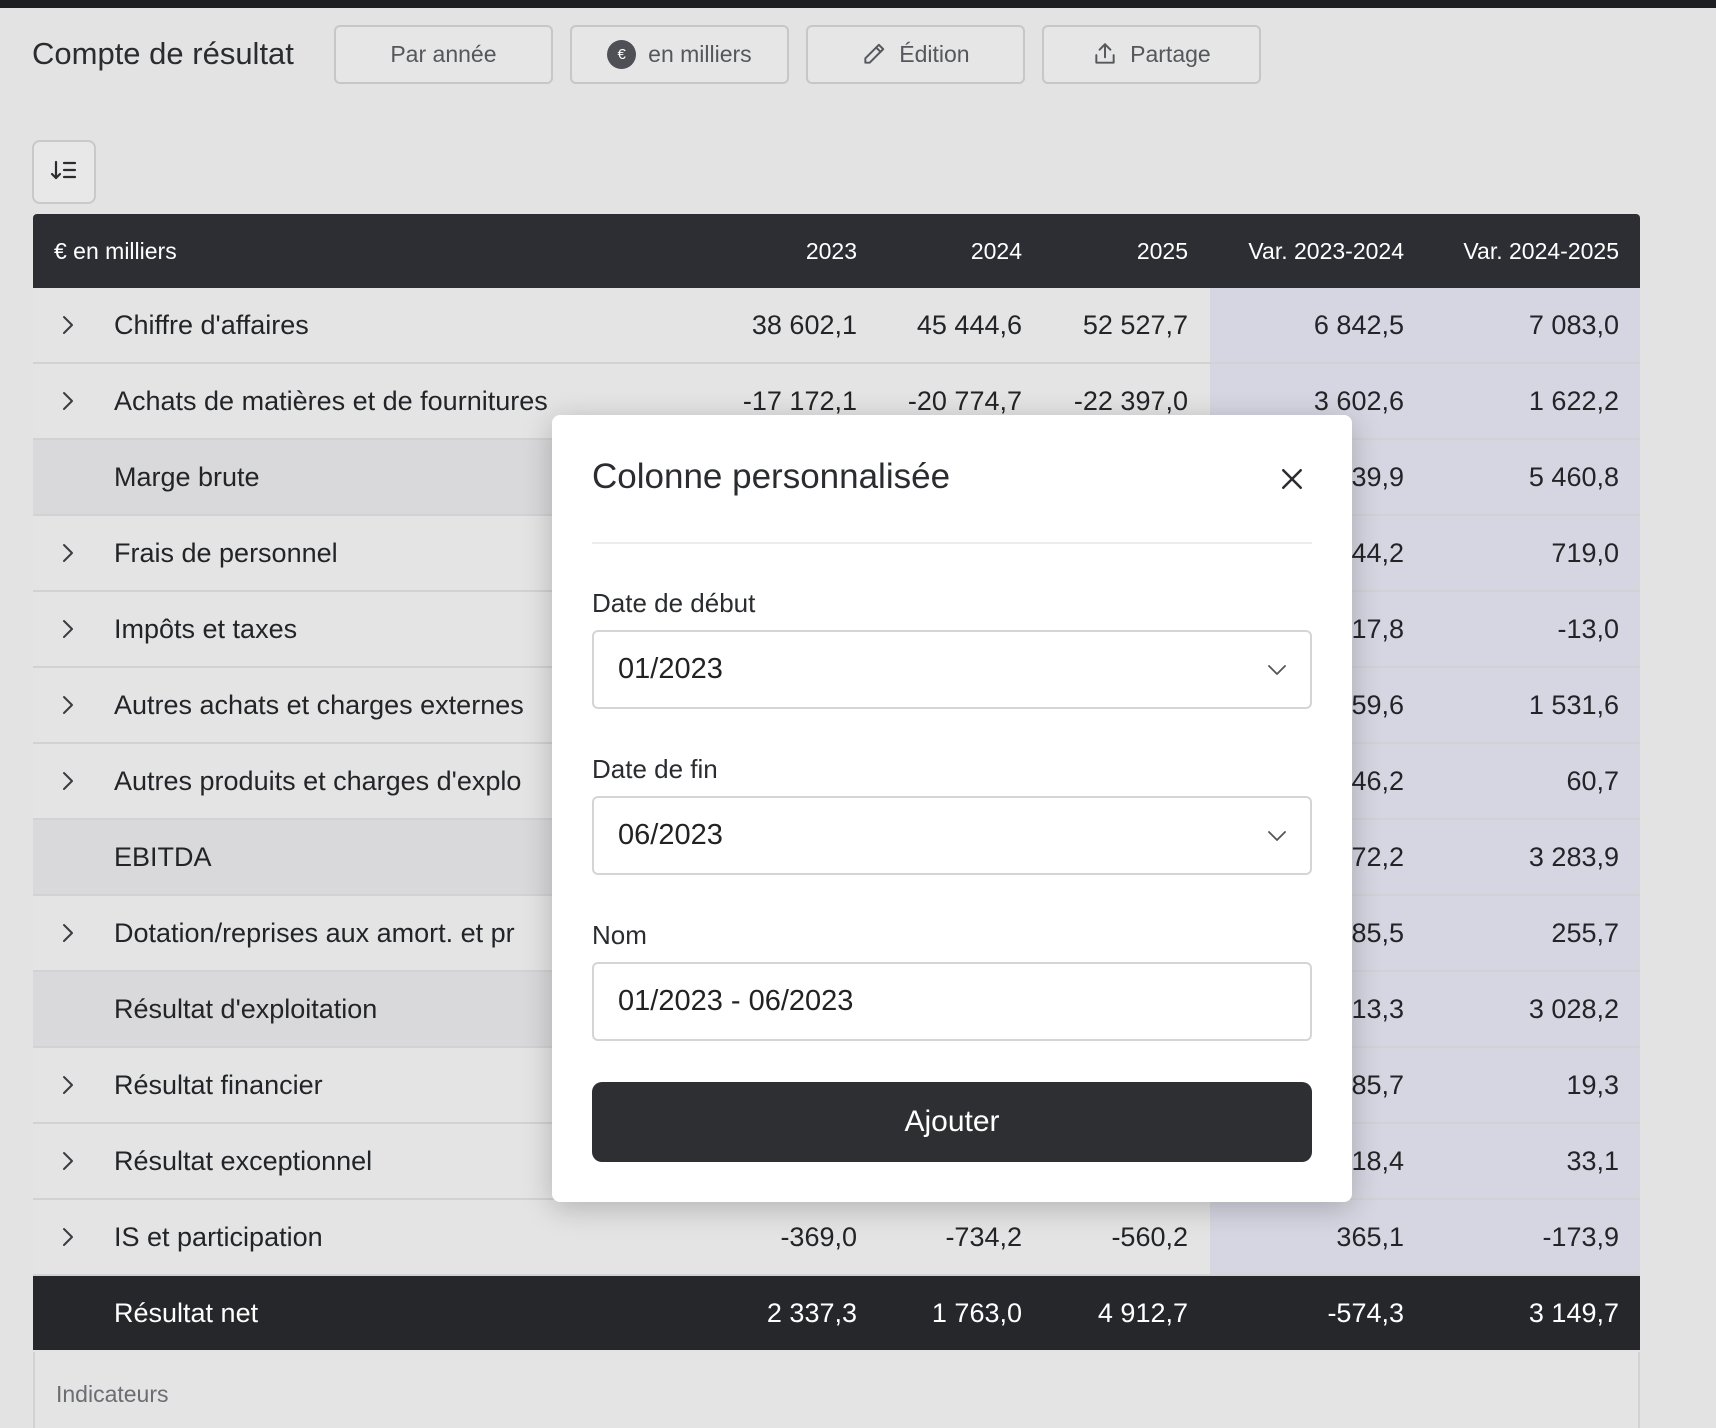  What do you see at coordinates (1365, 1312) in the screenshot?
I see `cell-var-2023-2024: -574,3` at bounding box center [1365, 1312].